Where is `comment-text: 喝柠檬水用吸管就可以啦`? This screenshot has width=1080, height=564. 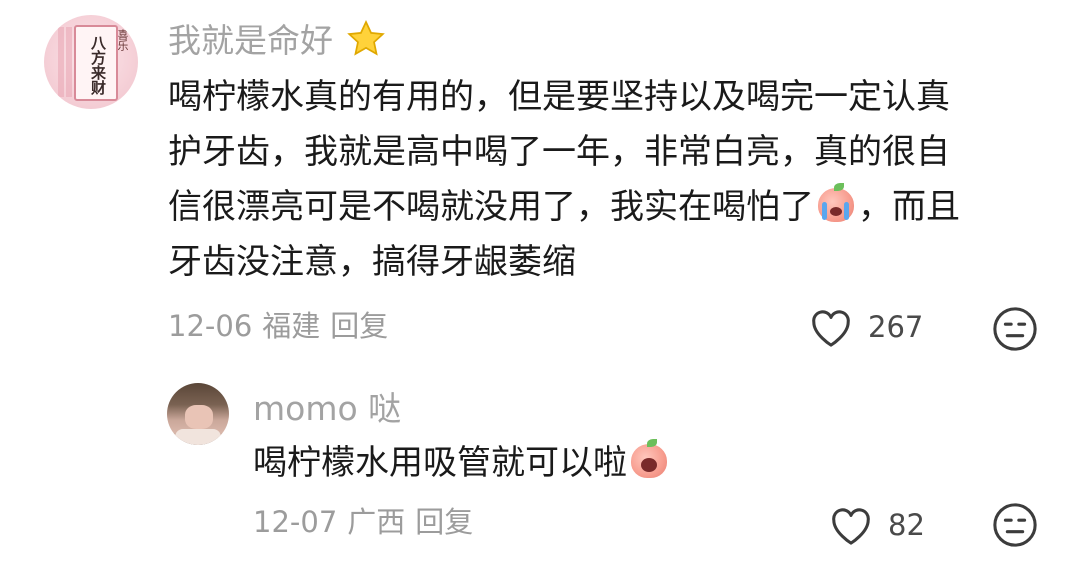
comment-text: 喝柠檬水用吸管就可以啦 is located at coordinates (462, 463).